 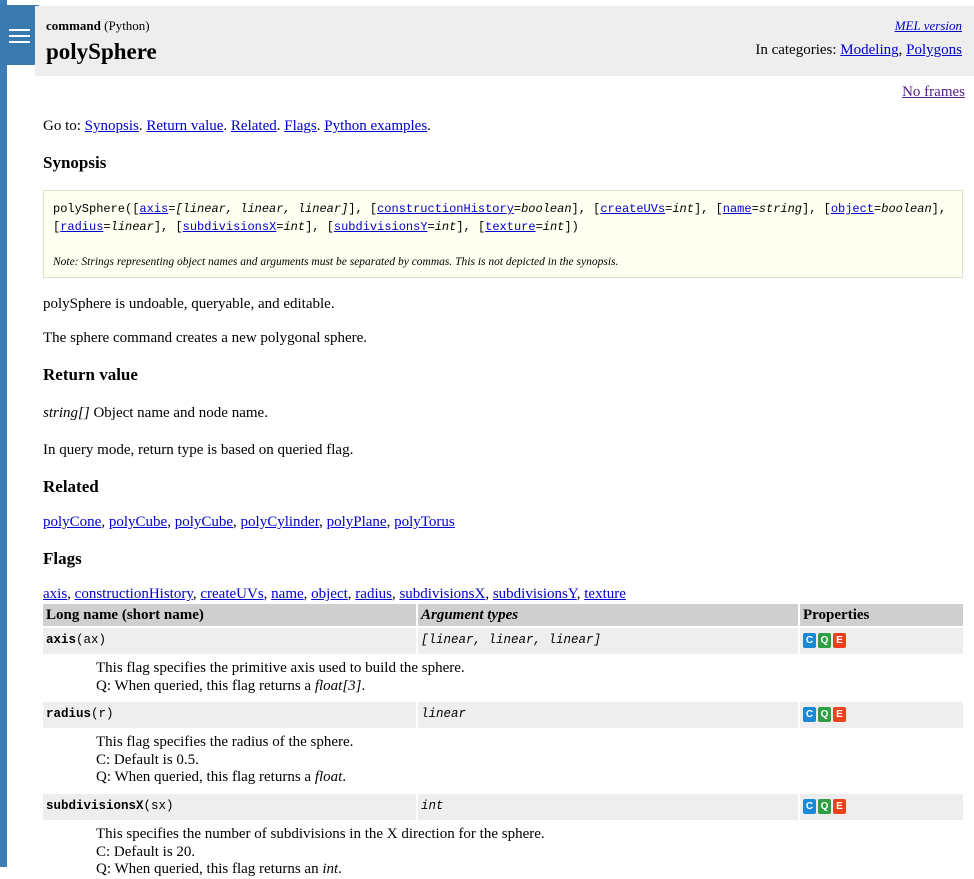 What do you see at coordinates (442, 594) in the screenshot?
I see `flag-link-subdivisionsx: subdivisionsX` at bounding box center [442, 594].